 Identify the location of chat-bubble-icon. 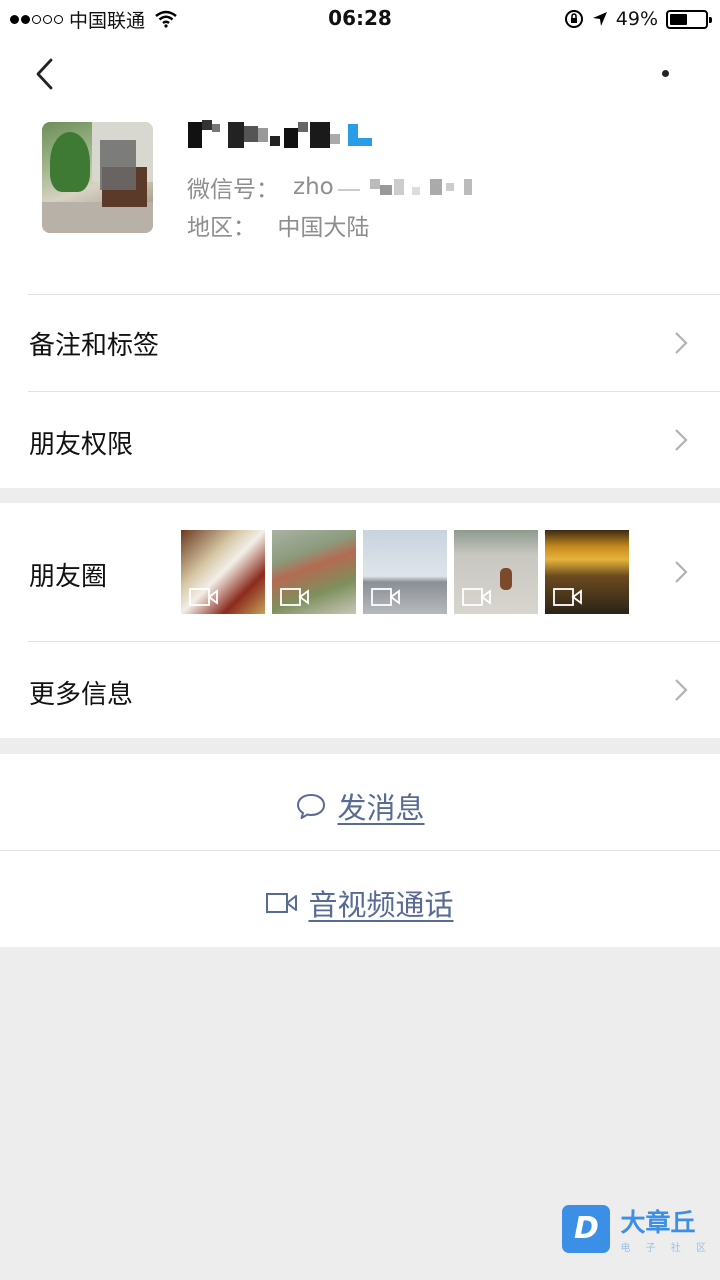
(311, 806).